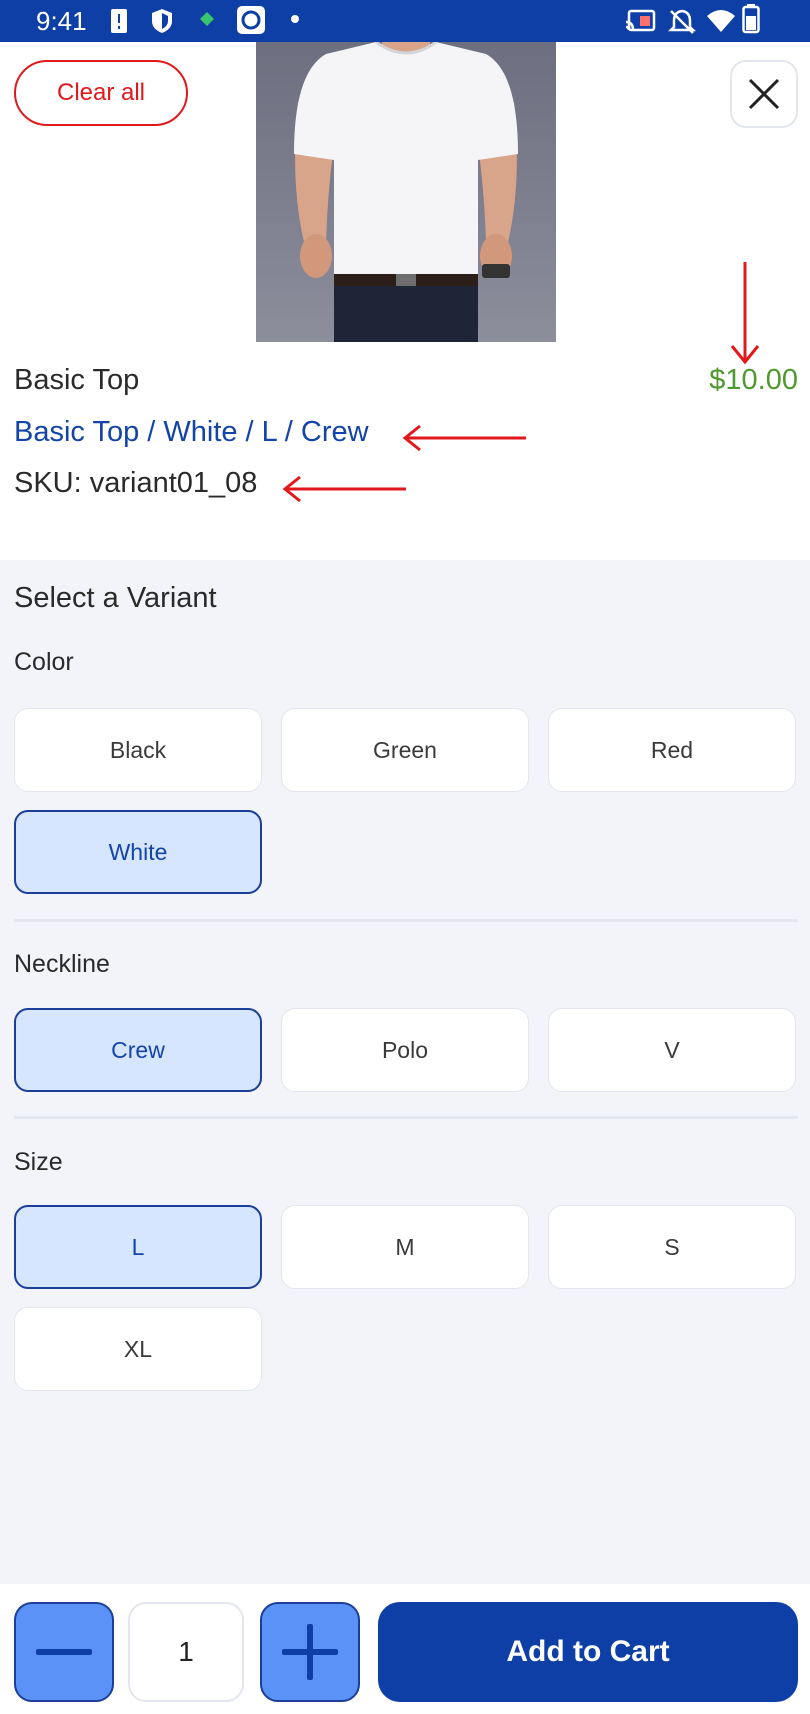  What do you see at coordinates (745, 313) in the screenshot?
I see `annotation-arrow-down-icon` at bounding box center [745, 313].